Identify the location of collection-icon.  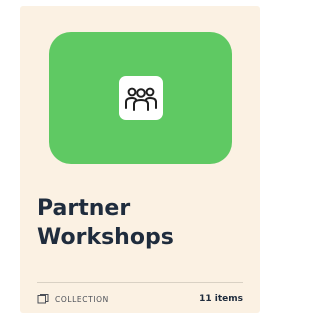
(43, 299).